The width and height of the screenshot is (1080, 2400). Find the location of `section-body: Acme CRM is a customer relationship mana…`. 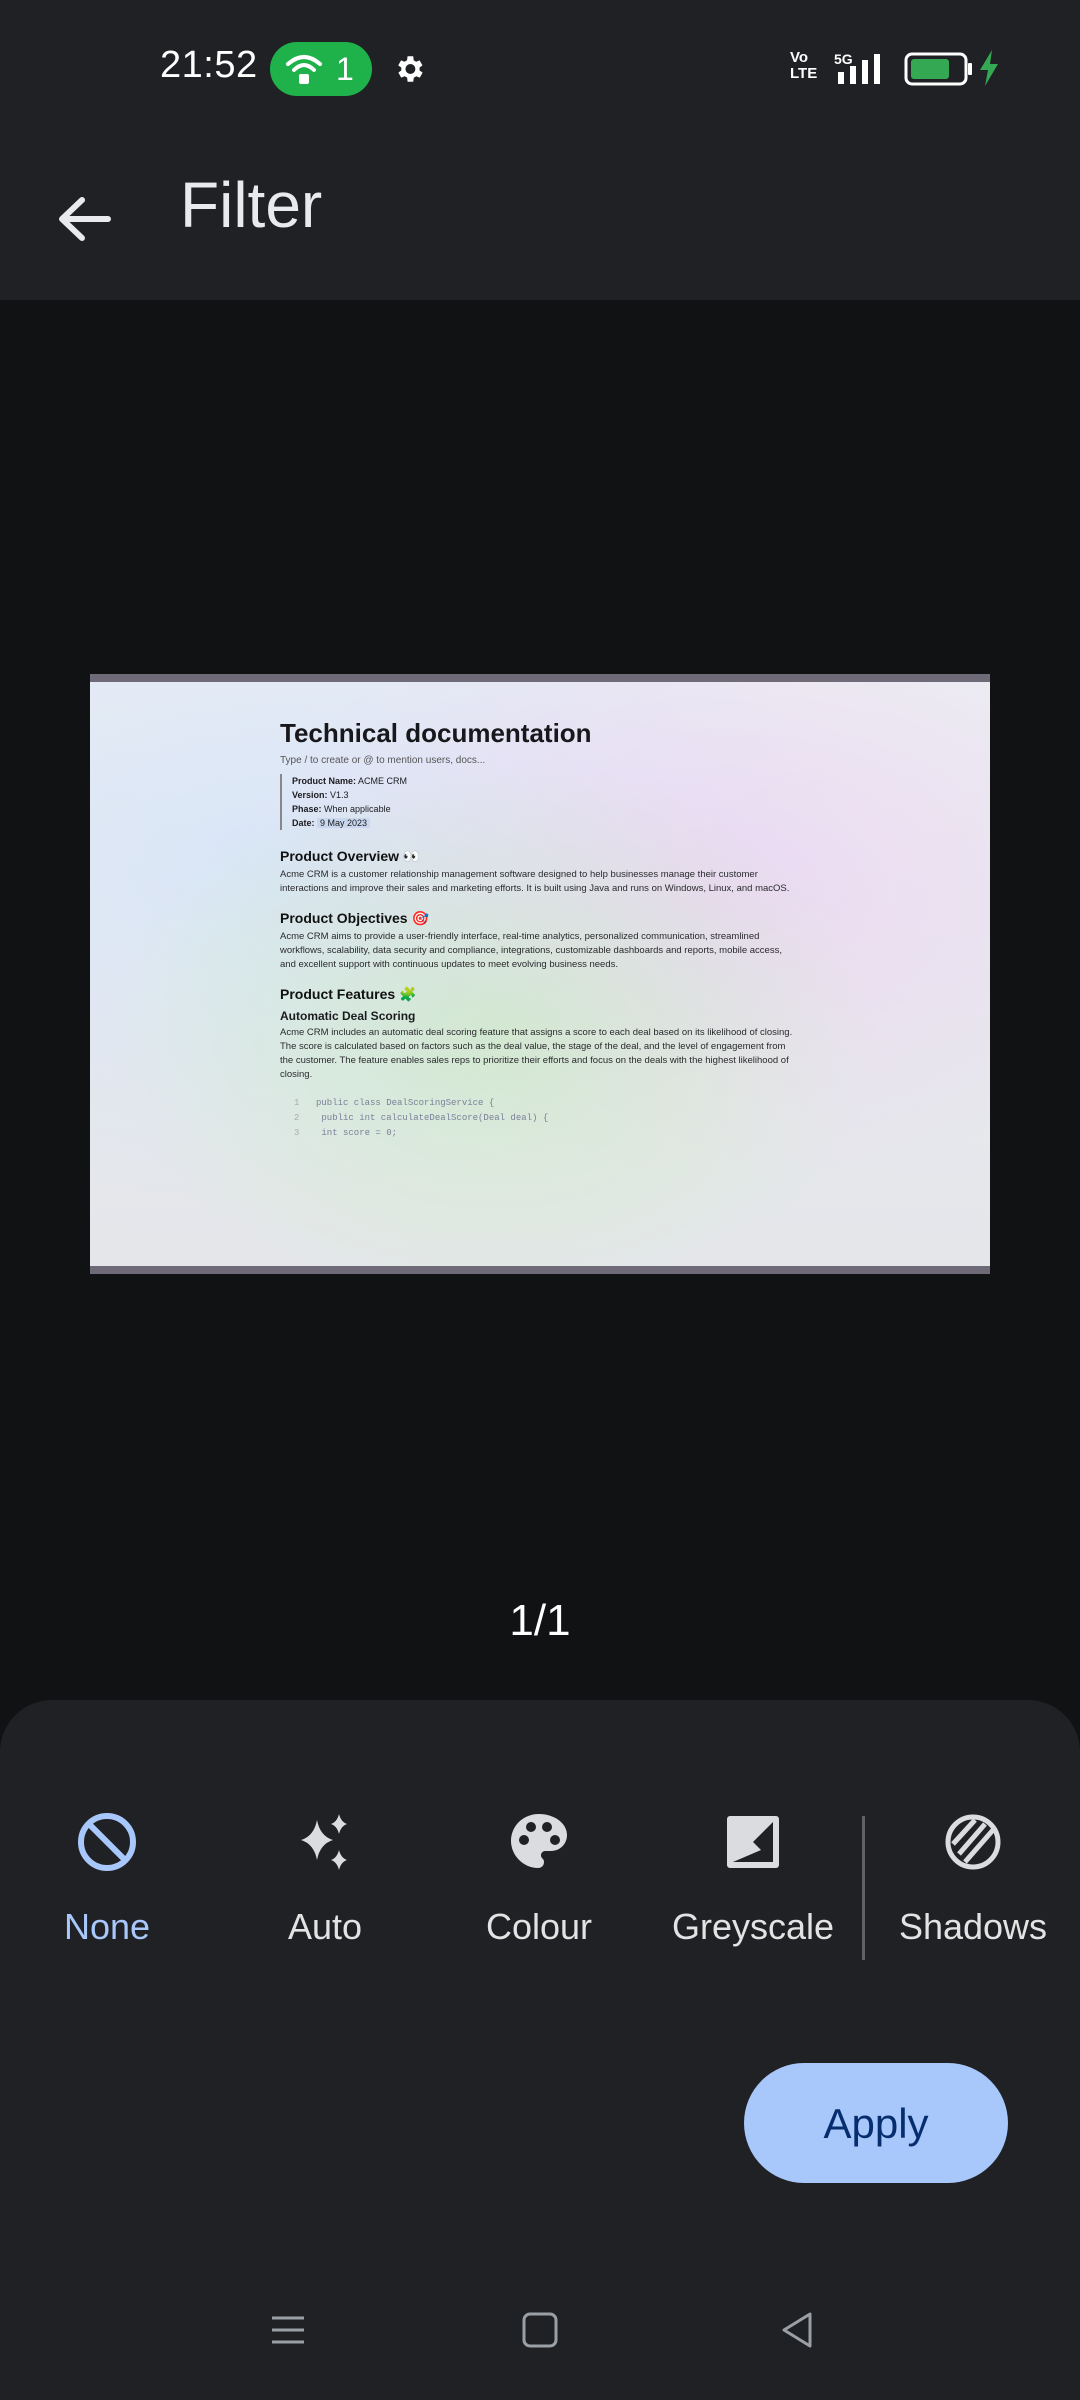

section-body: Acme CRM is a customer relationship mana… is located at coordinates (535, 881).